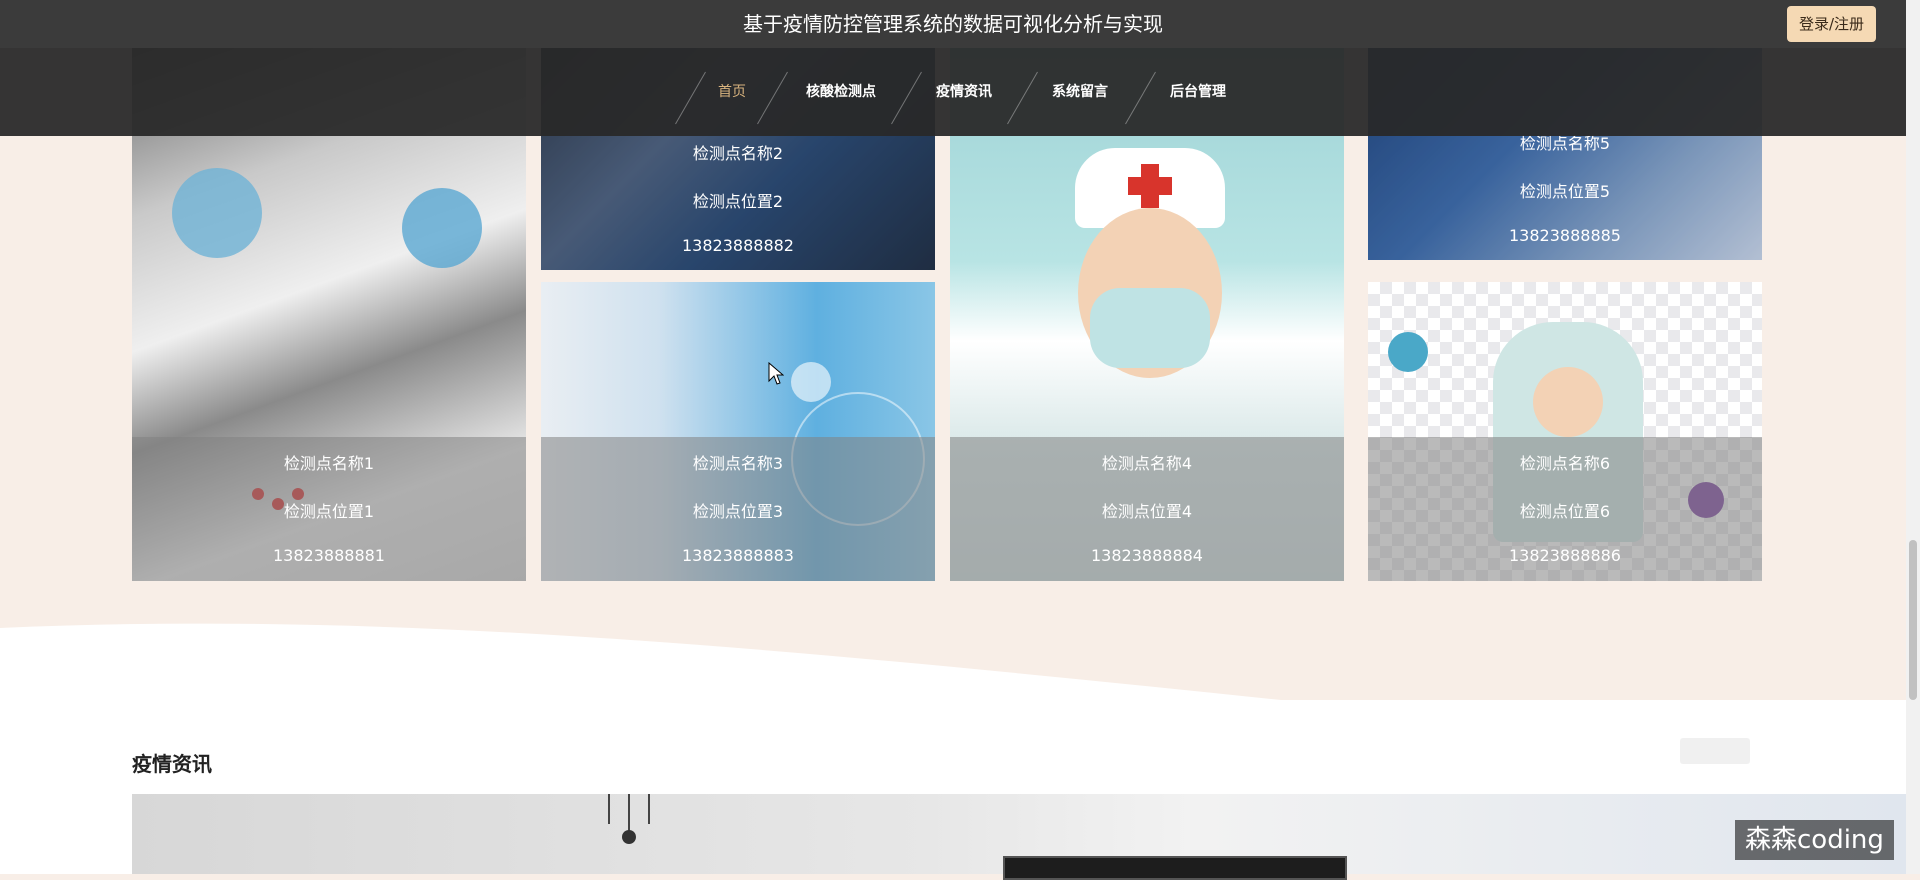 This screenshot has width=1920, height=880. I want to click on test-point-location: 检测点位置1, so click(329, 511).